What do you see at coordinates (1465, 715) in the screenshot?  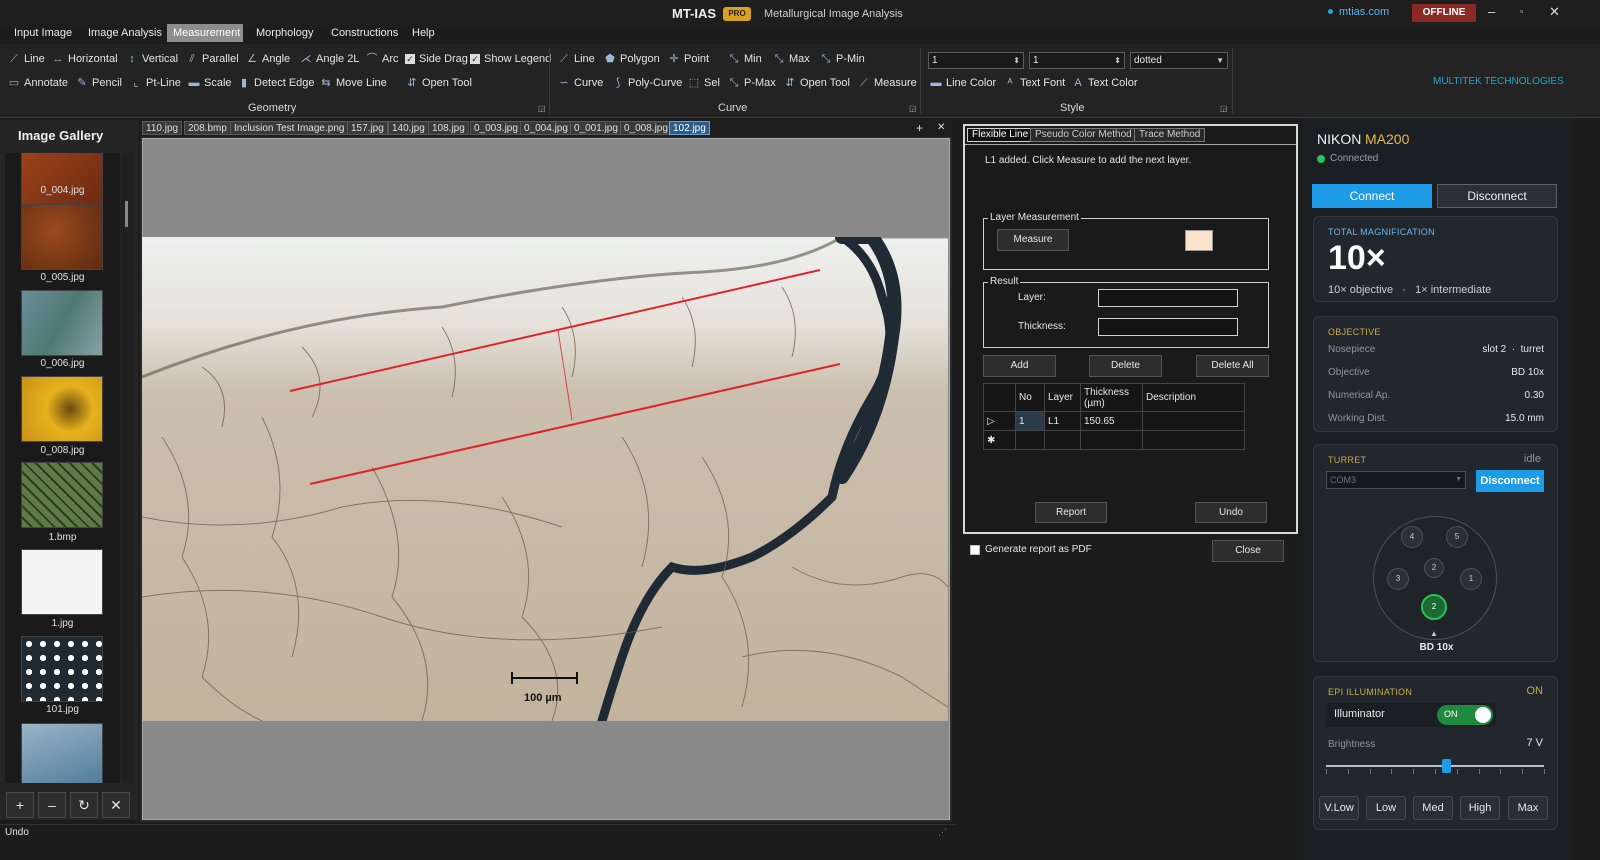 I see `illuminator-toggle: ON` at bounding box center [1465, 715].